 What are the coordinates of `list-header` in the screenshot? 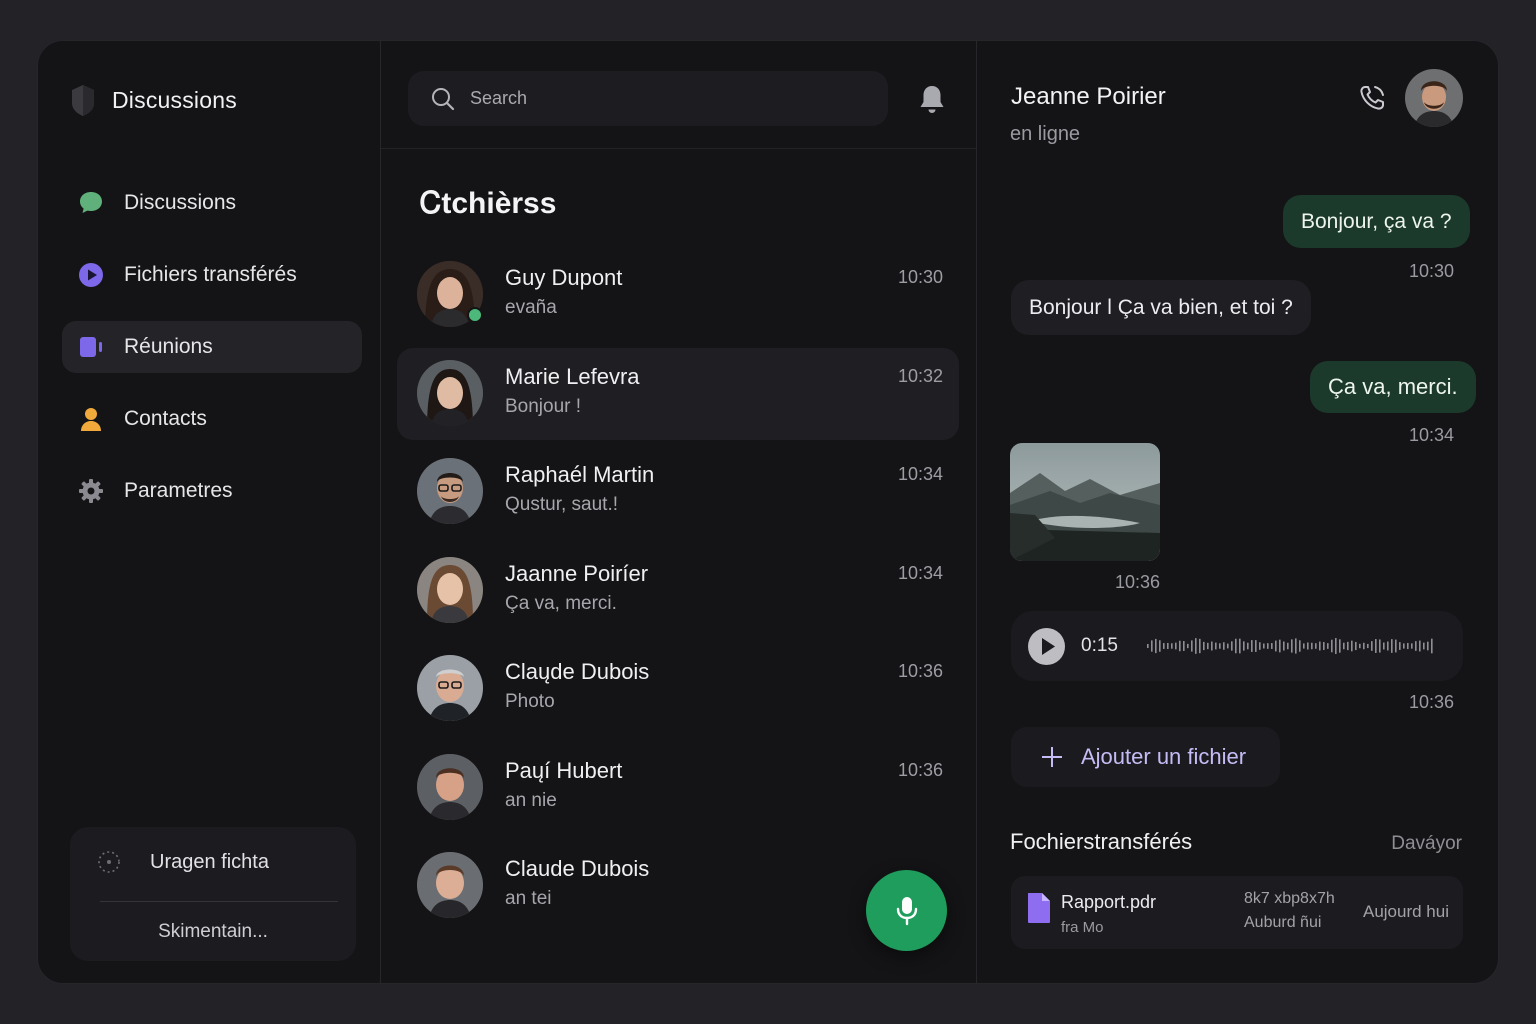 It's located at (678, 95).